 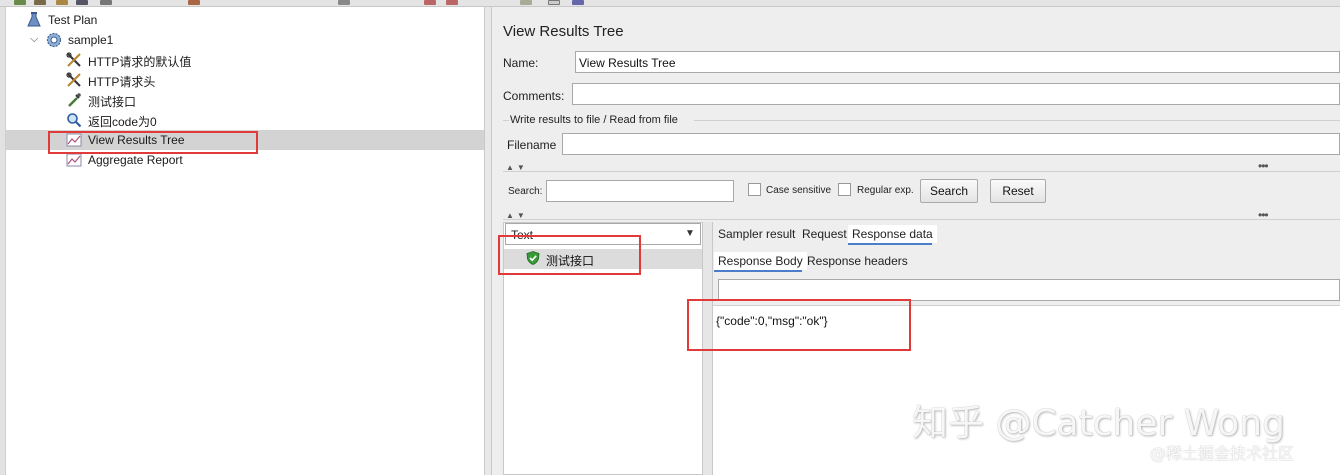 I want to click on reset-button: Reset, so click(x=1018, y=191).